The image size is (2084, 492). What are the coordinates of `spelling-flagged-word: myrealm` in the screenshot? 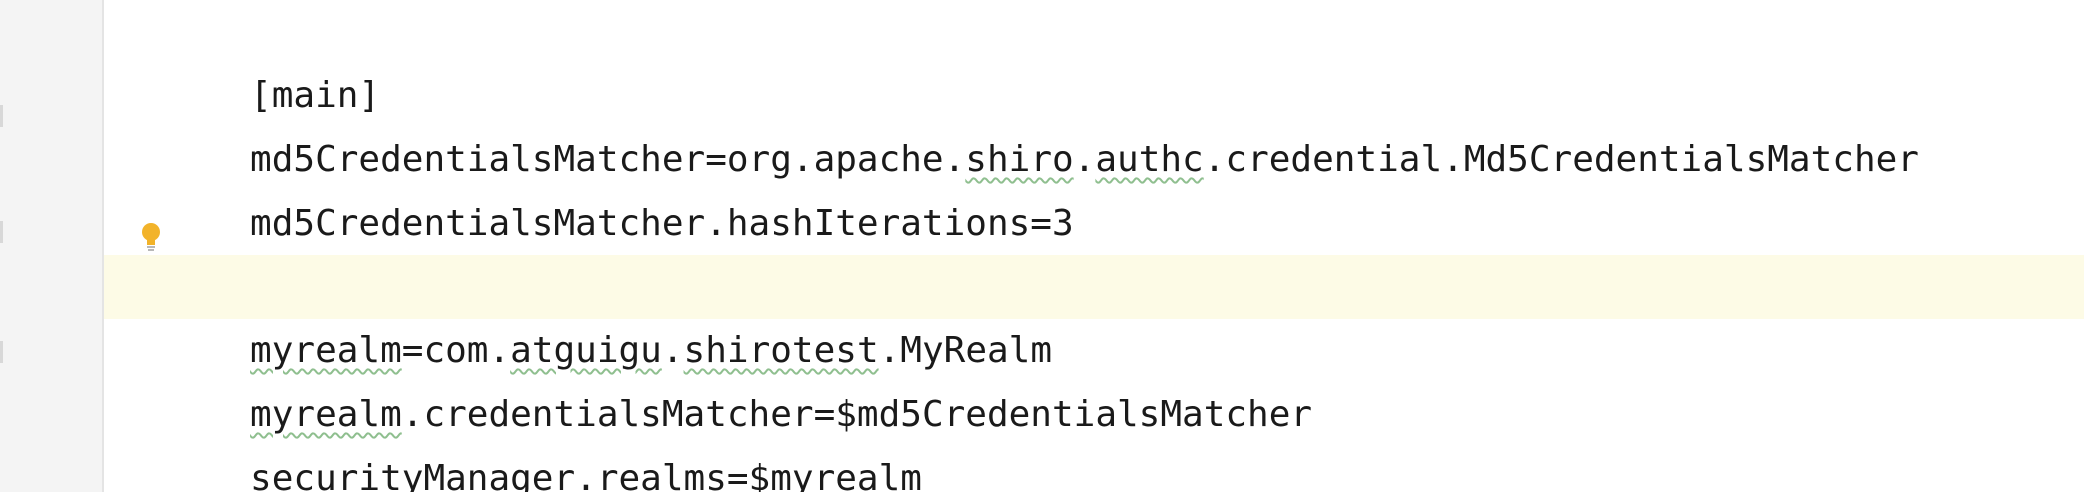 It's located at (846, 475).